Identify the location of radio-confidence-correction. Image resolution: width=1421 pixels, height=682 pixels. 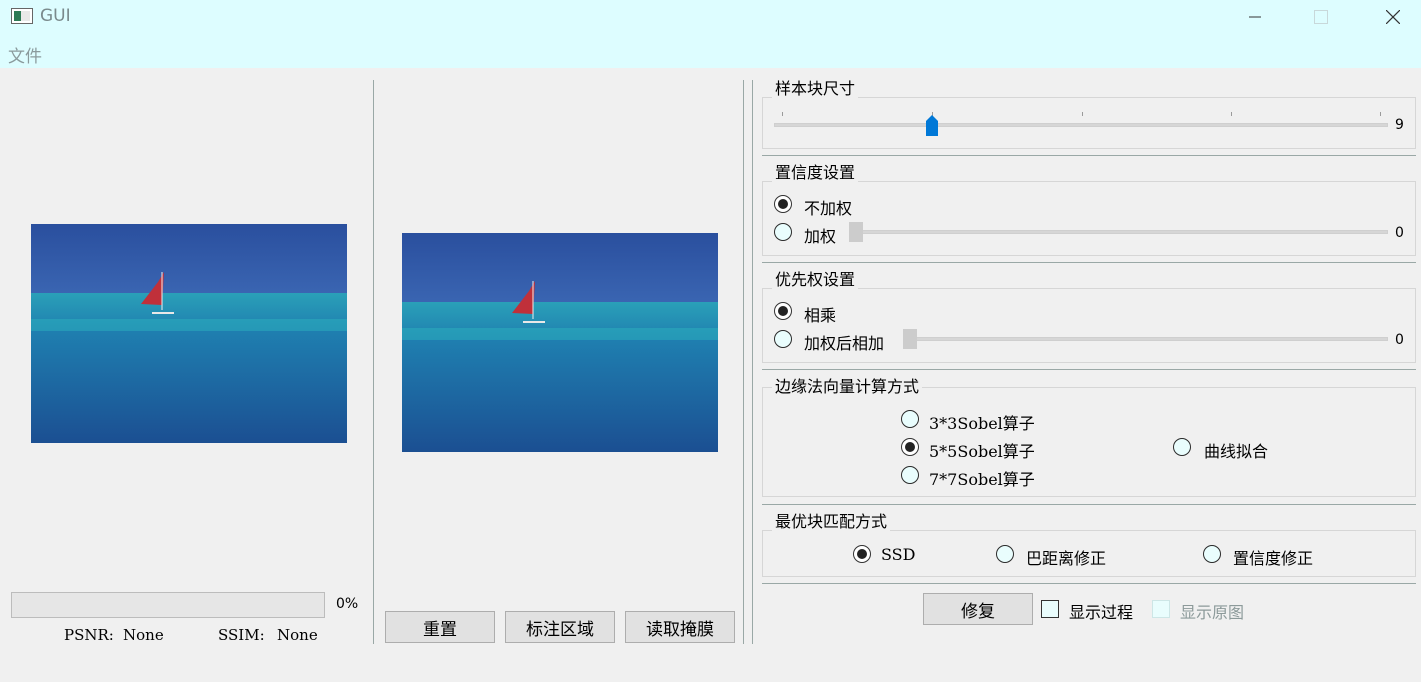
(1212, 554).